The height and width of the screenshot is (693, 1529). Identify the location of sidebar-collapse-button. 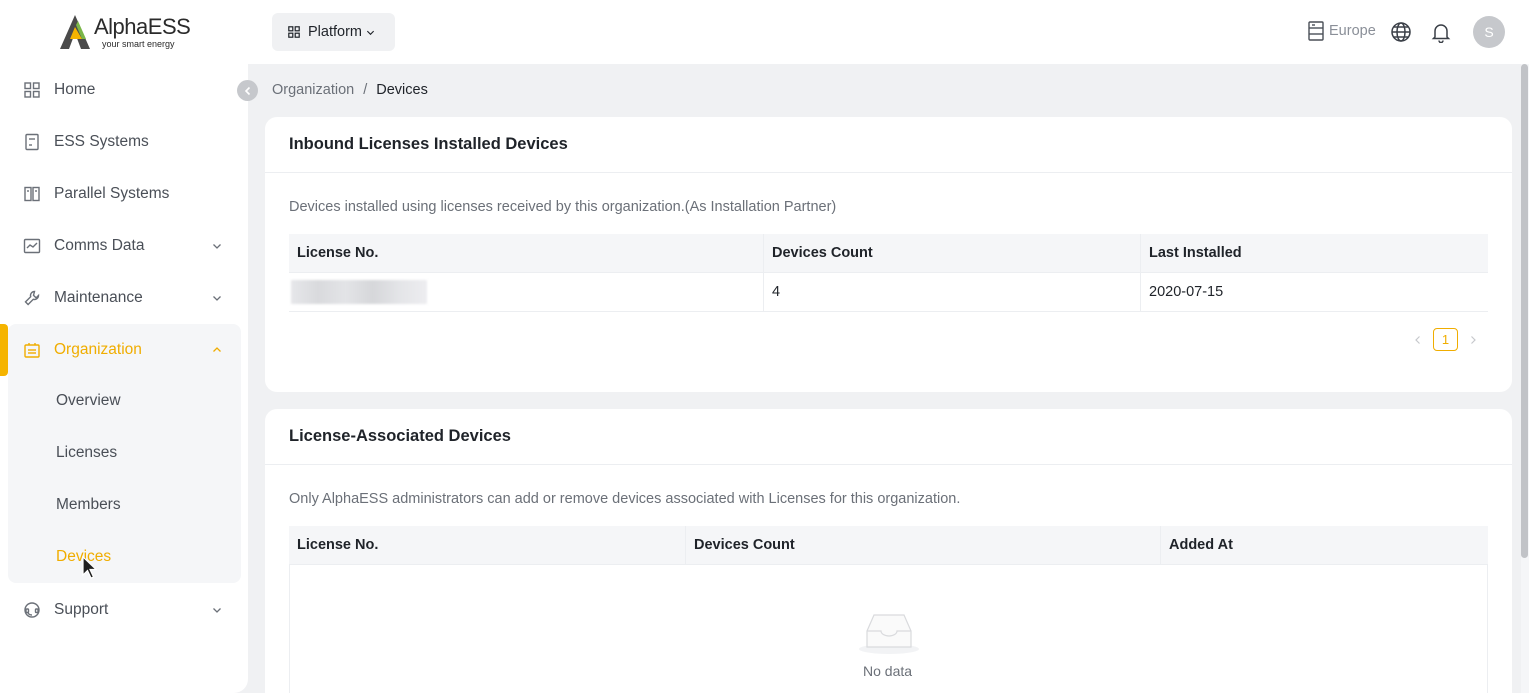
(247, 90).